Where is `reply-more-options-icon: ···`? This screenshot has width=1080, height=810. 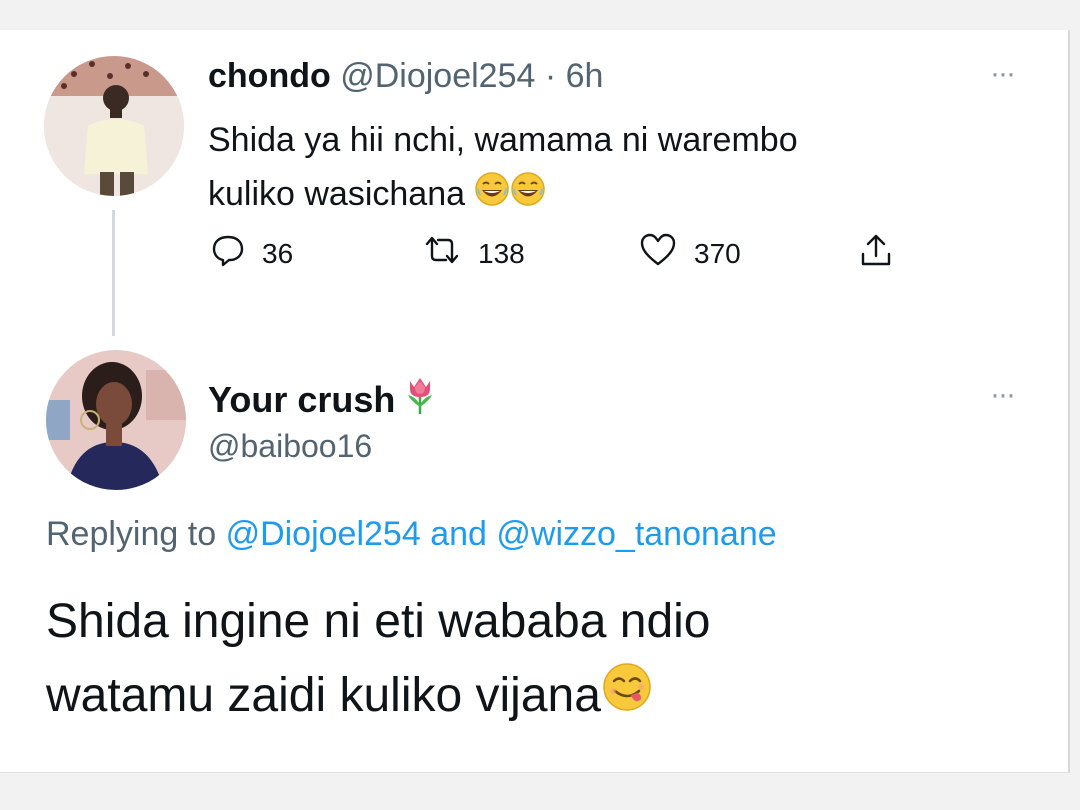
reply-more-options-icon: ··· is located at coordinates (1003, 395).